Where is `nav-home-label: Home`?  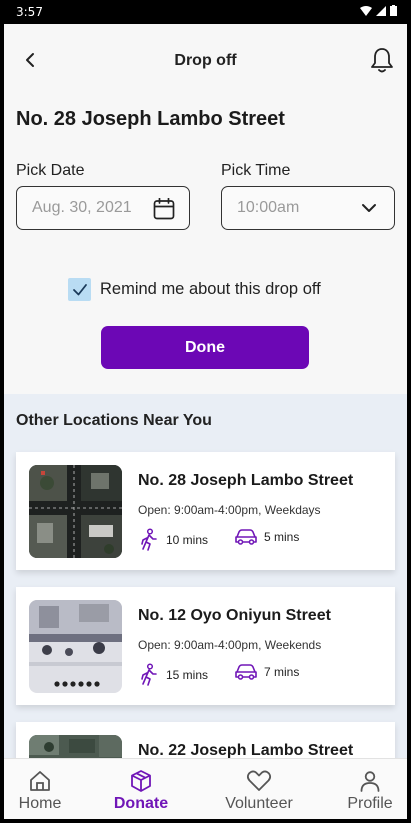
nav-home-label: Home is located at coordinates (40, 803).